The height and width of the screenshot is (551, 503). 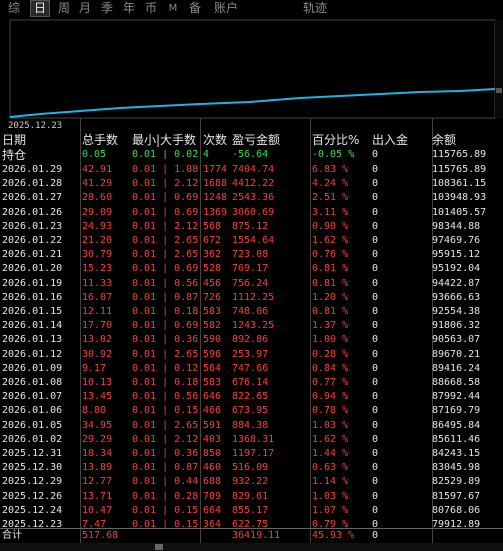 I want to click on position-percent: -0.05 %, so click(x=333, y=154).